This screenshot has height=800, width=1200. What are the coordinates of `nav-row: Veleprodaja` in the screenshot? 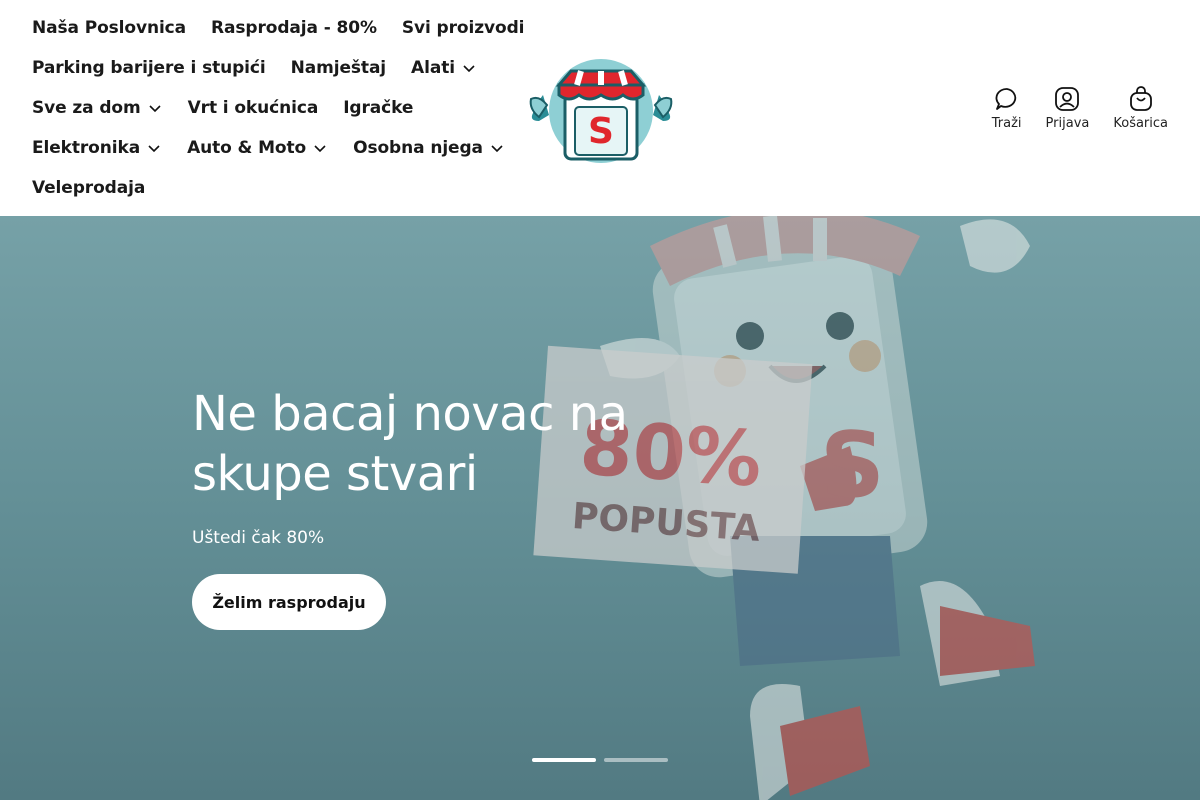 It's located at (252, 188).